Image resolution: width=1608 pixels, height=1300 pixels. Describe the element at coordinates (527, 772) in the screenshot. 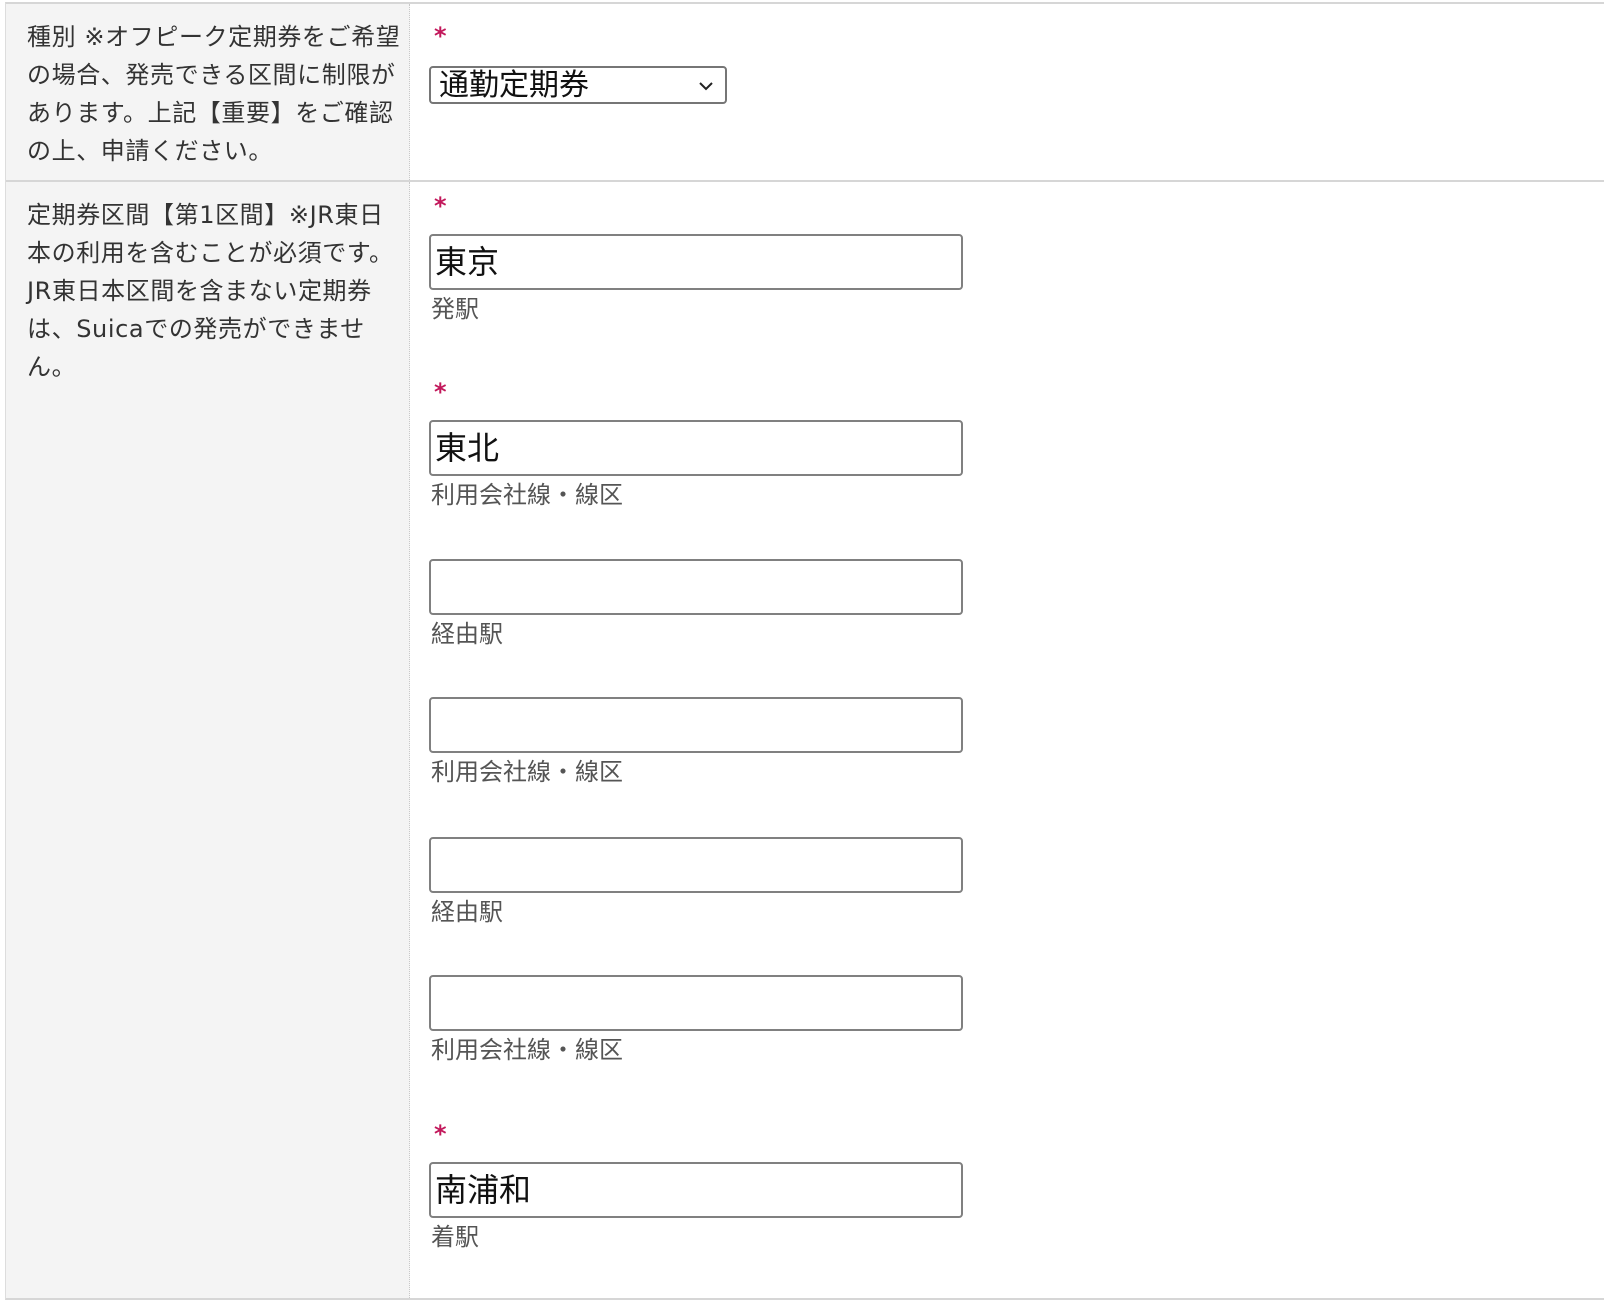

I see `line-caption-2: 利用会社線・線区` at that location.